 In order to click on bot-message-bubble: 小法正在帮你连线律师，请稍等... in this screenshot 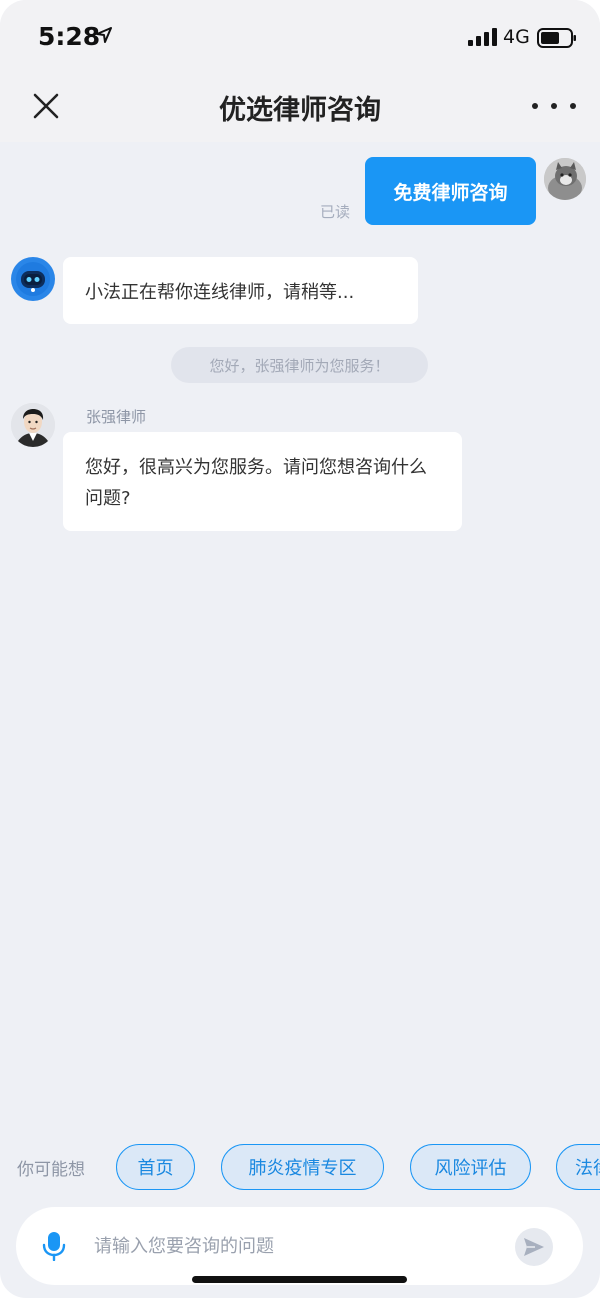, I will do `click(240, 290)`.